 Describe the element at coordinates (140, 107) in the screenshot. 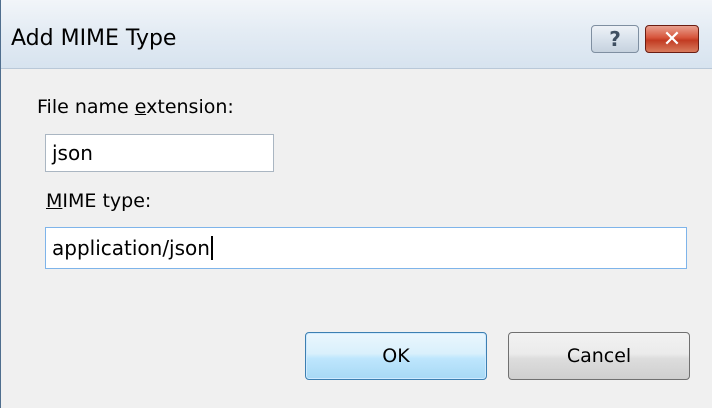

I see `file-extension-label-accel: e` at that location.